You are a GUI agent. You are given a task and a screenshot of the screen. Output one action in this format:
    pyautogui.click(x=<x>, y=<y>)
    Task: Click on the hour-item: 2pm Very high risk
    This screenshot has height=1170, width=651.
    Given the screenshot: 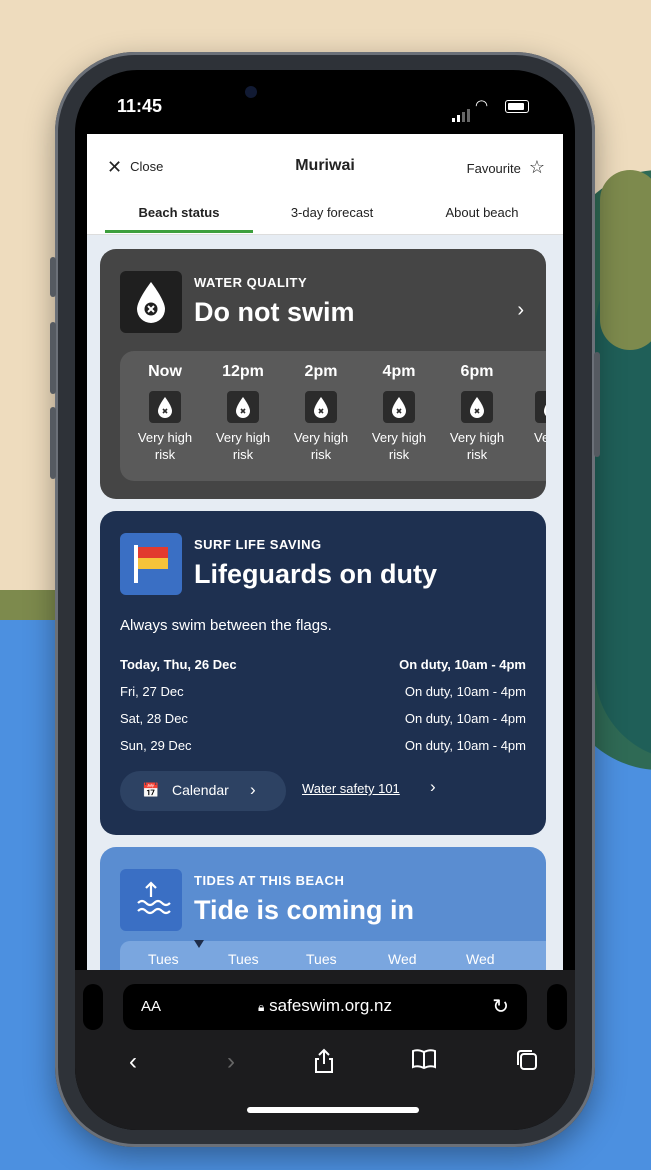 What is the action you would take?
    pyautogui.click(x=321, y=413)
    